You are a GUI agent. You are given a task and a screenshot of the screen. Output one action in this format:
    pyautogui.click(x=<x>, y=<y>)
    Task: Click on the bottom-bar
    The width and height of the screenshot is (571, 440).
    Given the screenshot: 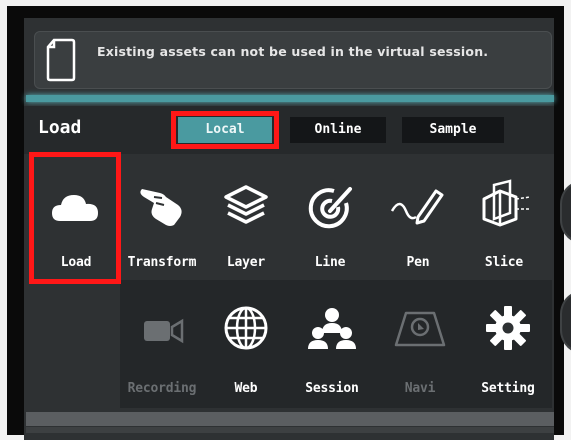 What is the action you would take?
    pyautogui.click(x=290, y=419)
    